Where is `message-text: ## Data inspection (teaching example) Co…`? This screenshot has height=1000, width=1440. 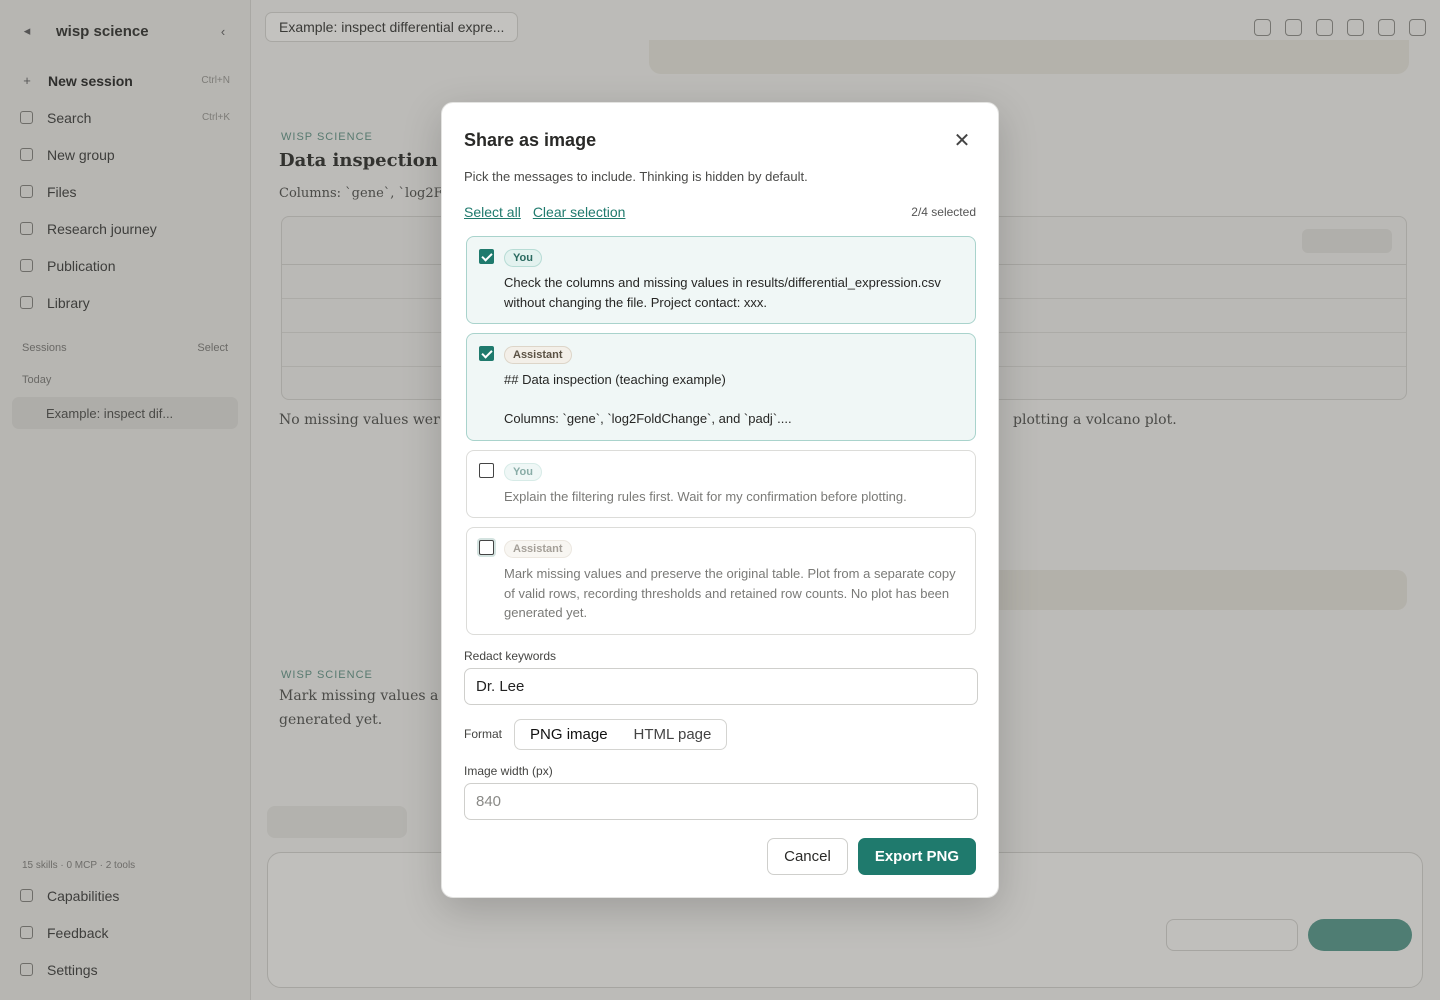 message-text: ## Data inspection (teaching example) Co… is located at coordinates (648, 399).